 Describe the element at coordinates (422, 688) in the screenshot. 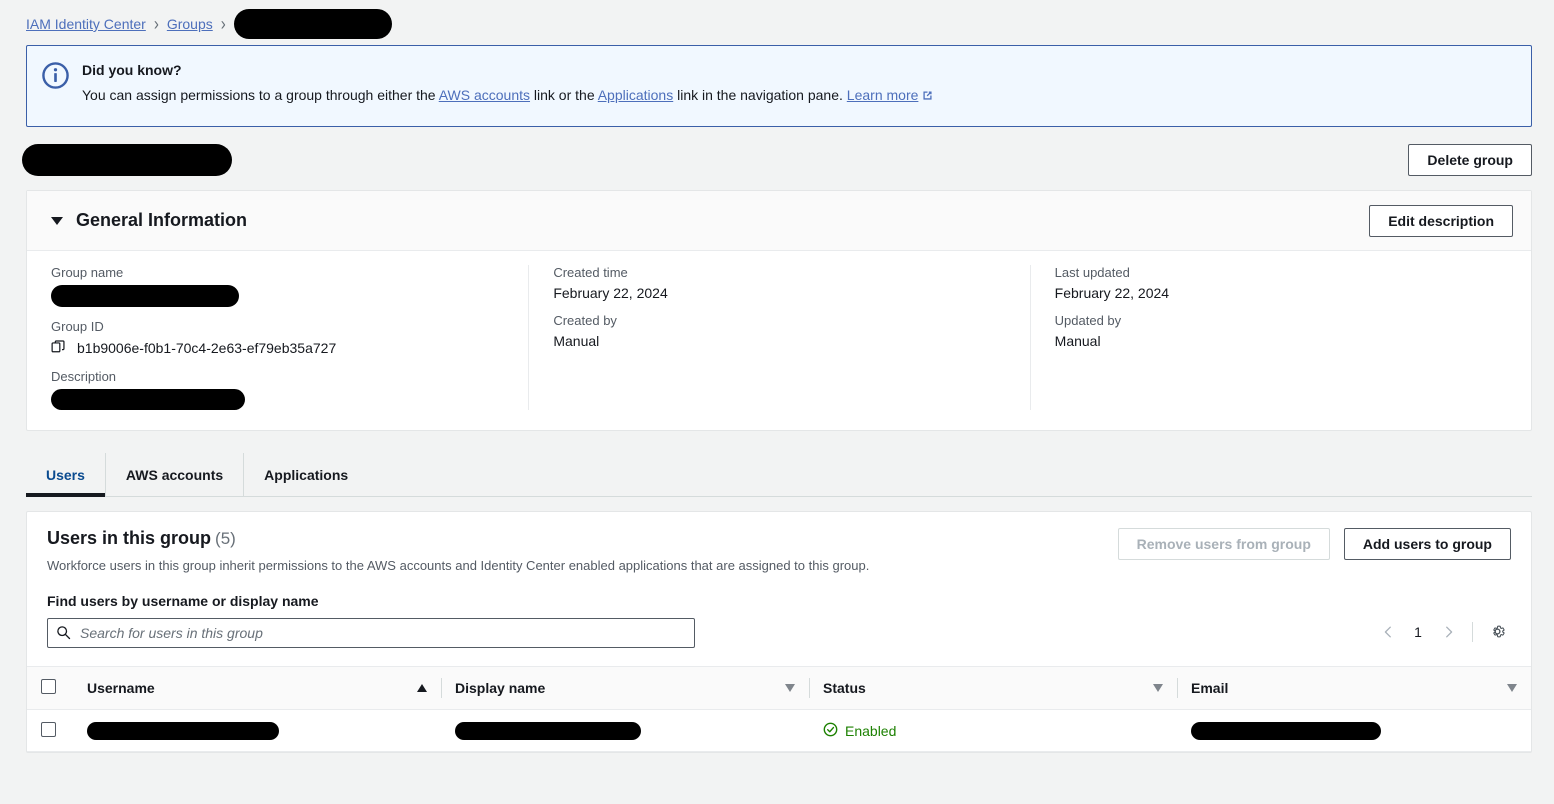

I see `sort-ascending-icon` at that location.